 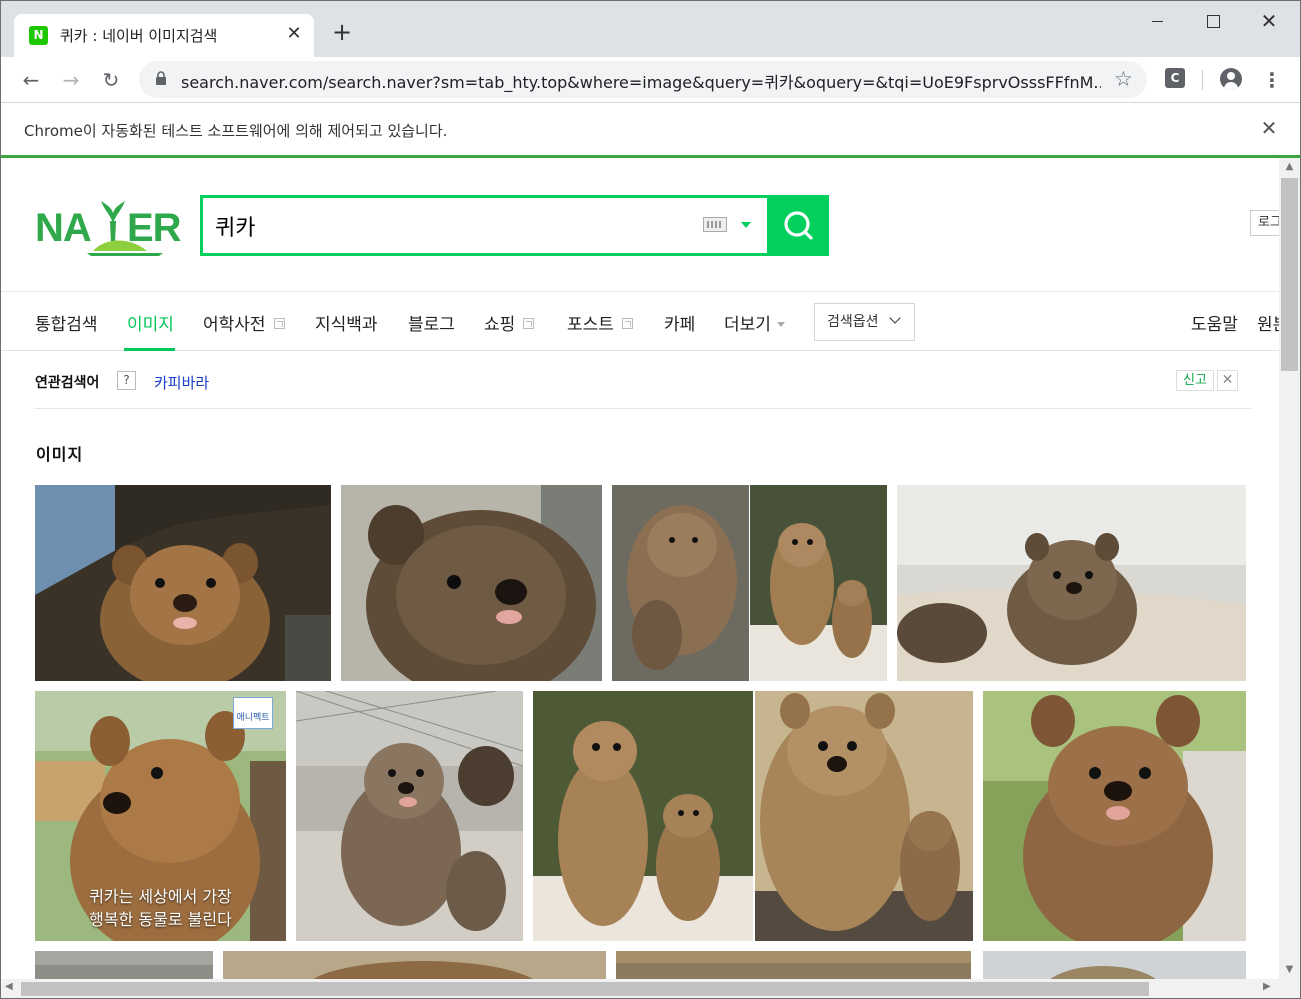 I want to click on scroll-left-icon: ◀, so click(x=9, y=986).